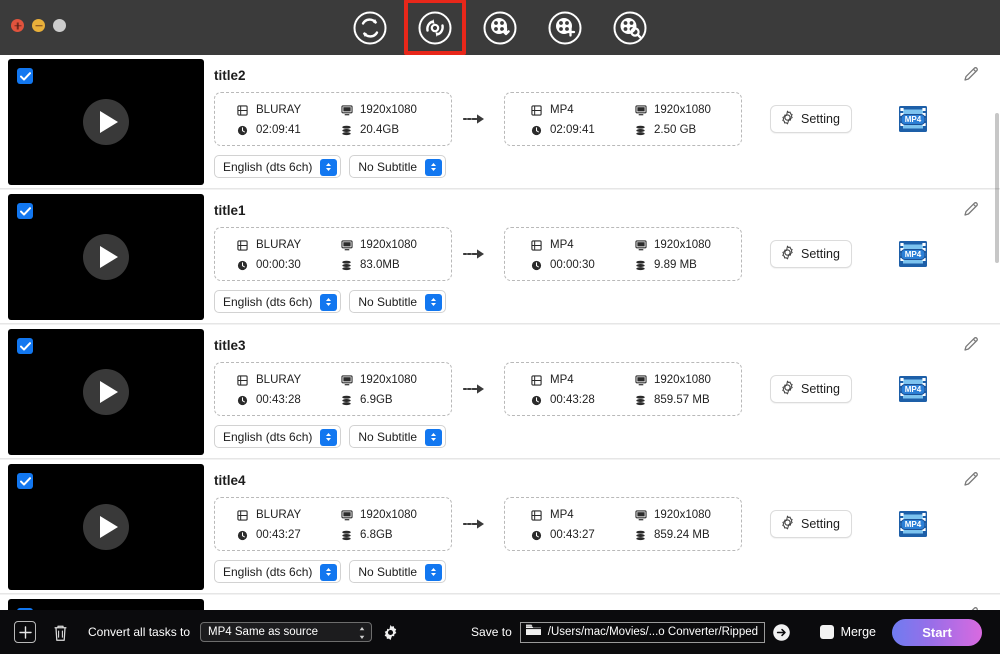 The height and width of the screenshot is (654, 1000). I want to click on close-button, so click(17, 25).